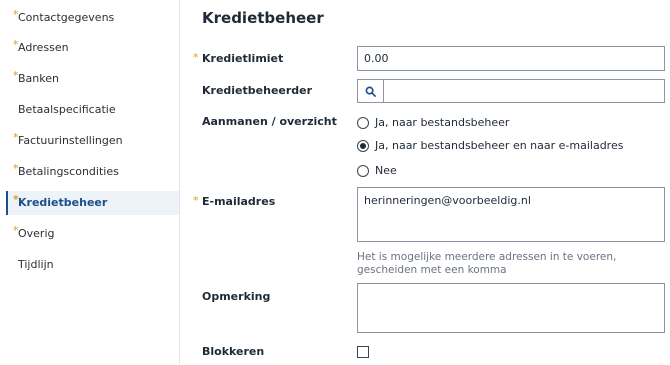 The height and width of the screenshot is (365, 670). Describe the element at coordinates (233, 351) in the screenshot. I see `blokkeren-label: Blokkeren` at that location.